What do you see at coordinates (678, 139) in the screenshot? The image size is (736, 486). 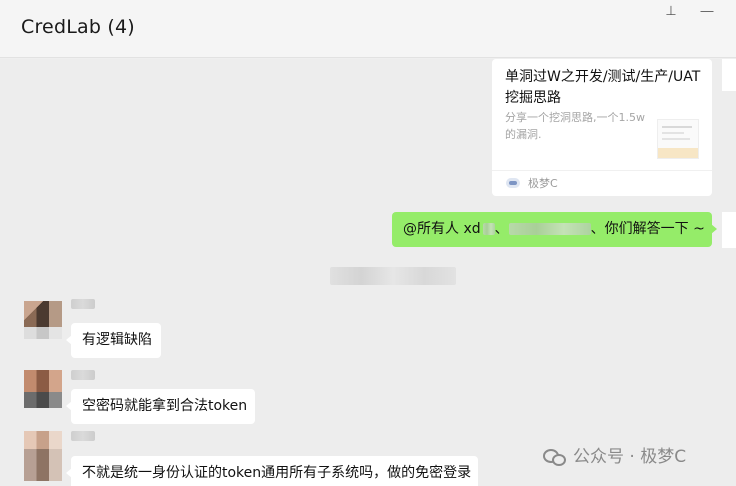 I see `link-card-thumbnail` at bounding box center [678, 139].